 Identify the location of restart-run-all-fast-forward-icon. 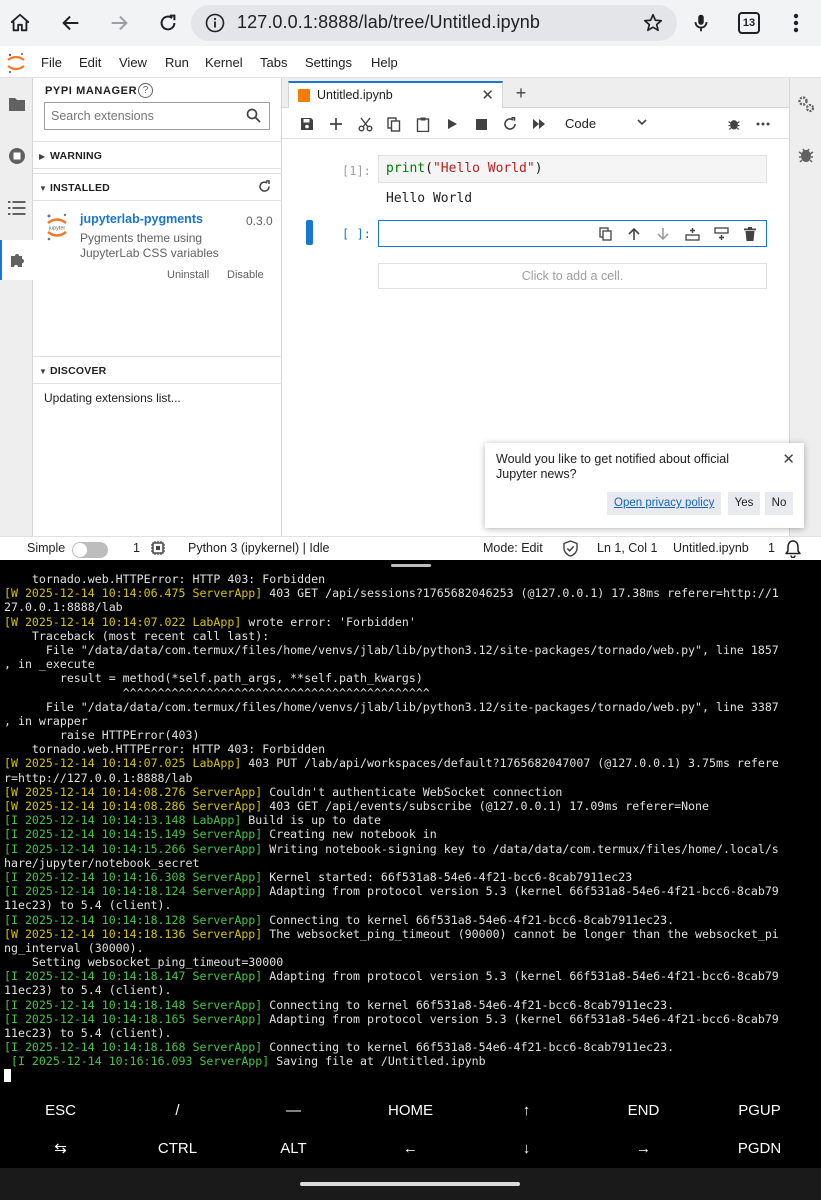
(539, 124).